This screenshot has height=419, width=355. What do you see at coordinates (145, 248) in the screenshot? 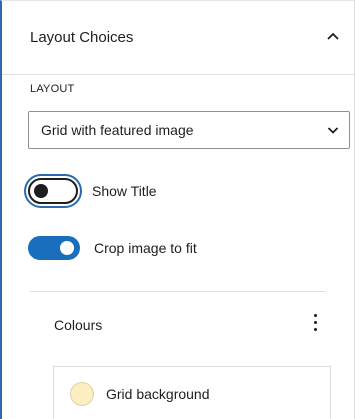
I see `crop-image-label: Crop image to fit` at bounding box center [145, 248].